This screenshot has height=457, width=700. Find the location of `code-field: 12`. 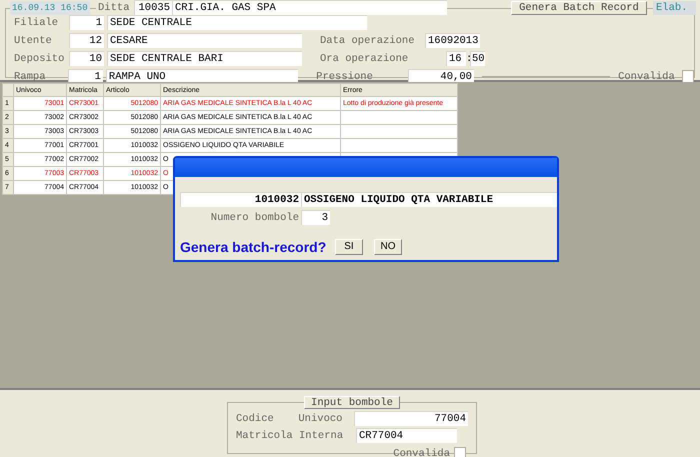

code-field: 12 is located at coordinates (86, 40).